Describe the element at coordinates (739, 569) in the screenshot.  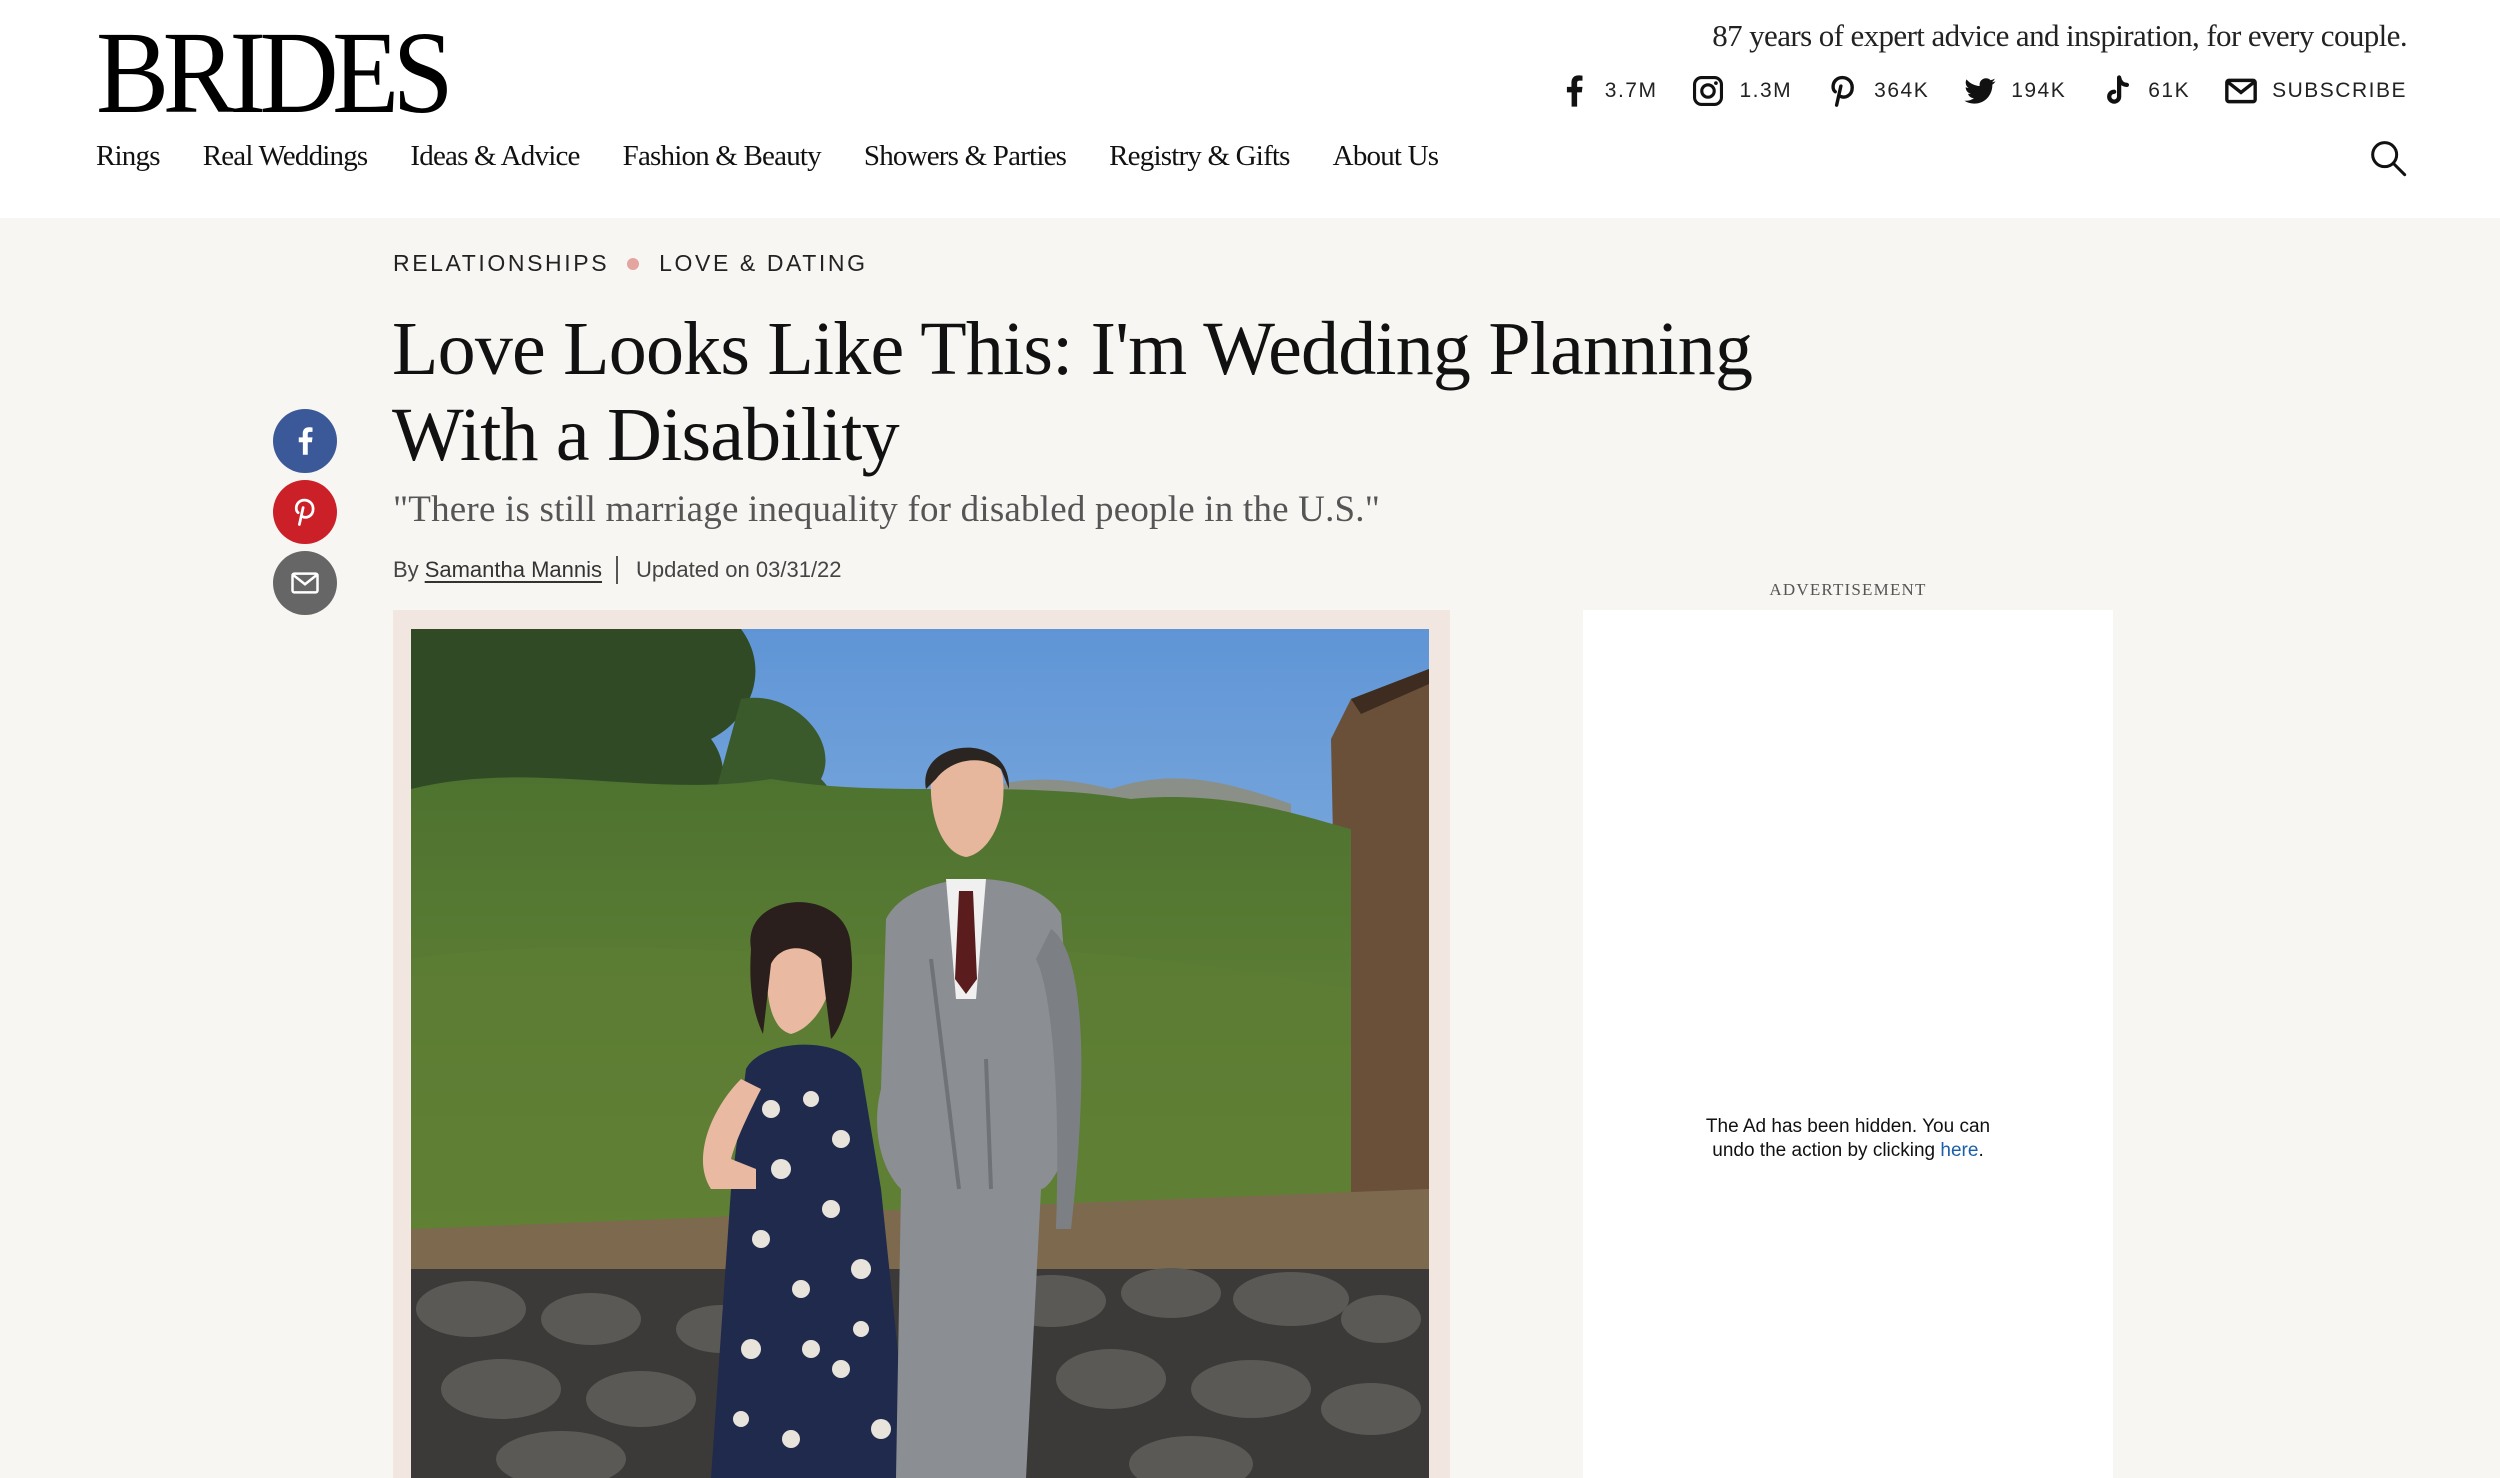
I see `updated-date: Updated on 03/31/22` at that location.